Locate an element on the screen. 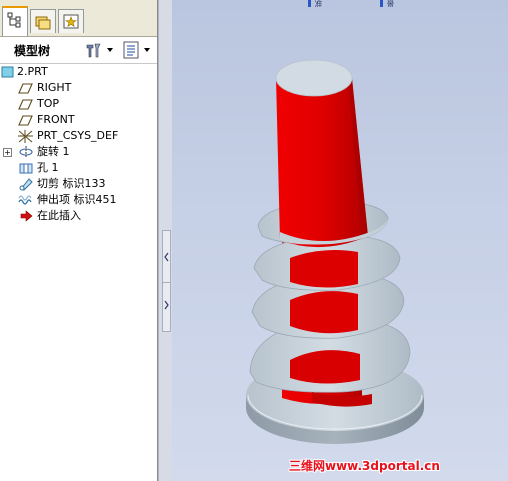 Image resolution: width=508 pixels, height=481 pixels. tree-item-label: PRT_CSYS_DEF is located at coordinates (78, 135).